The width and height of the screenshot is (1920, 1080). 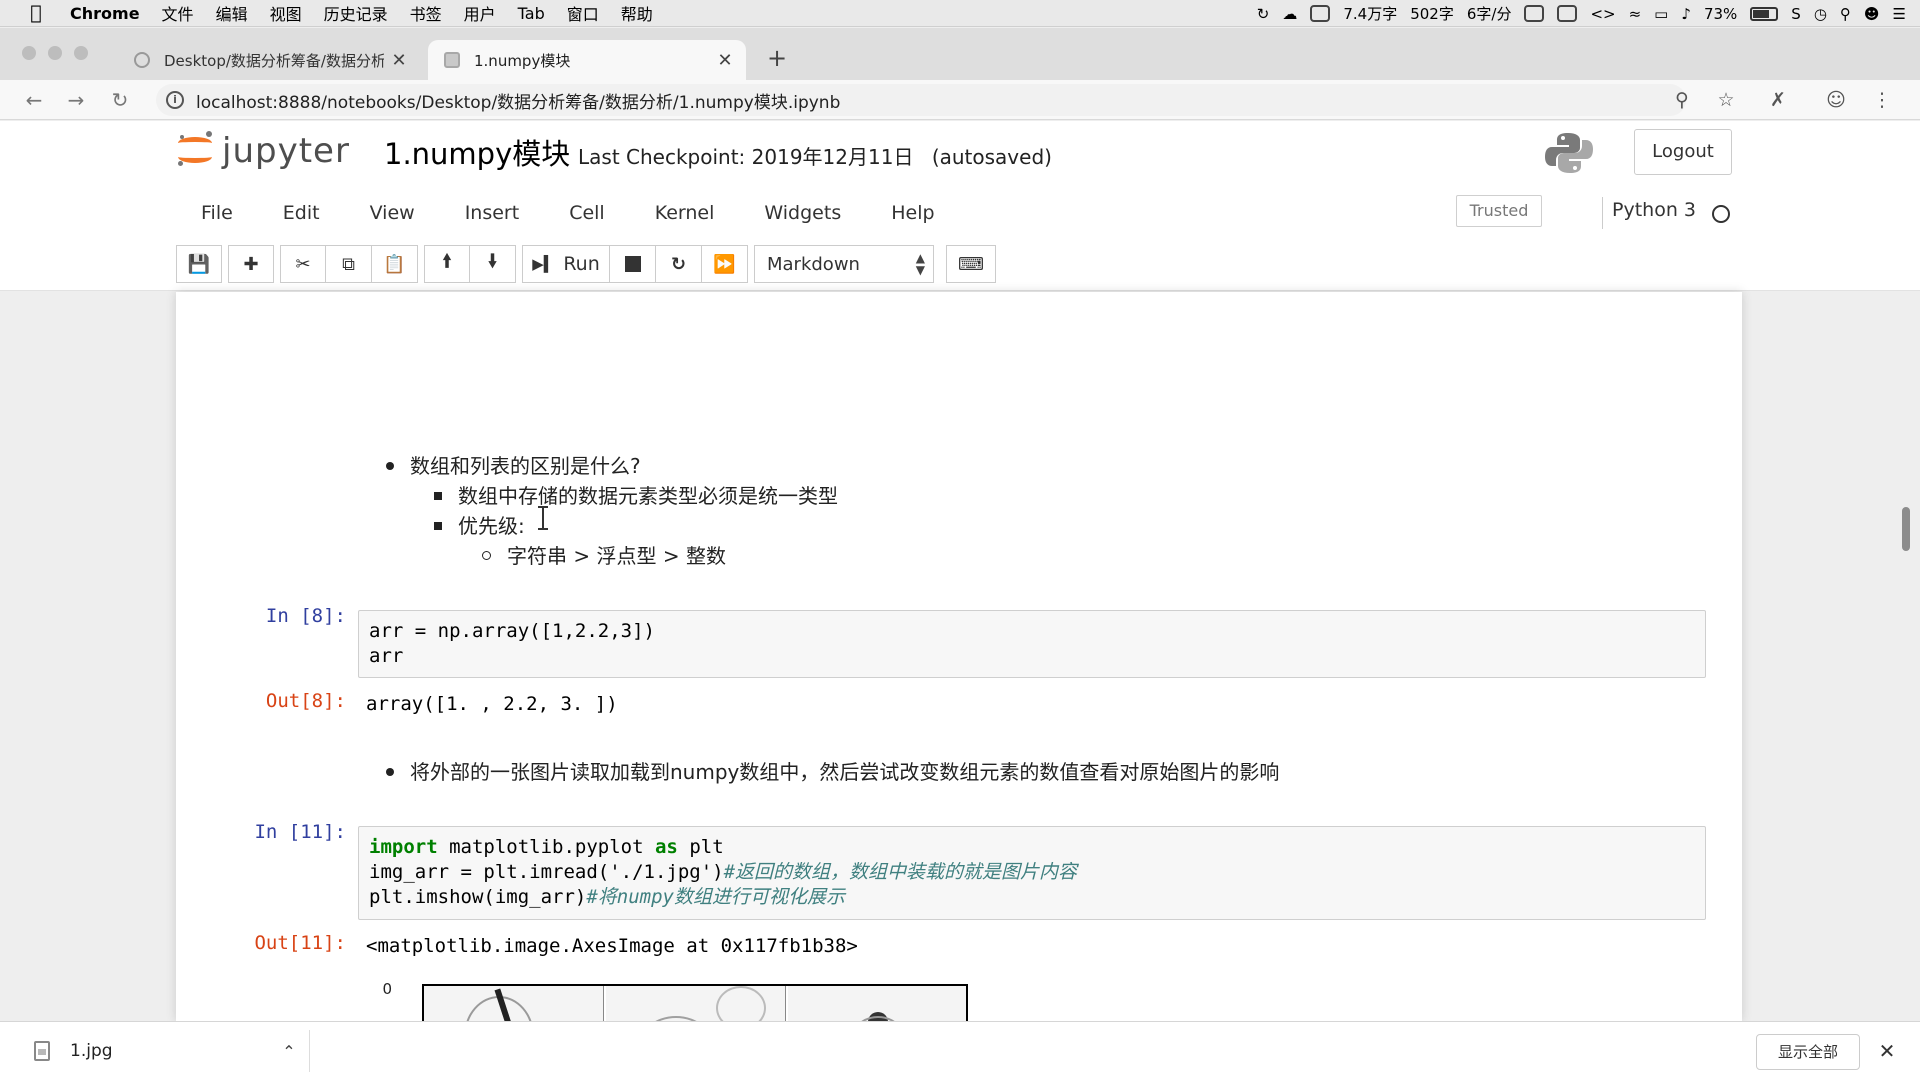 I want to click on jupyter-logo: jupyter, so click(x=263, y=151).